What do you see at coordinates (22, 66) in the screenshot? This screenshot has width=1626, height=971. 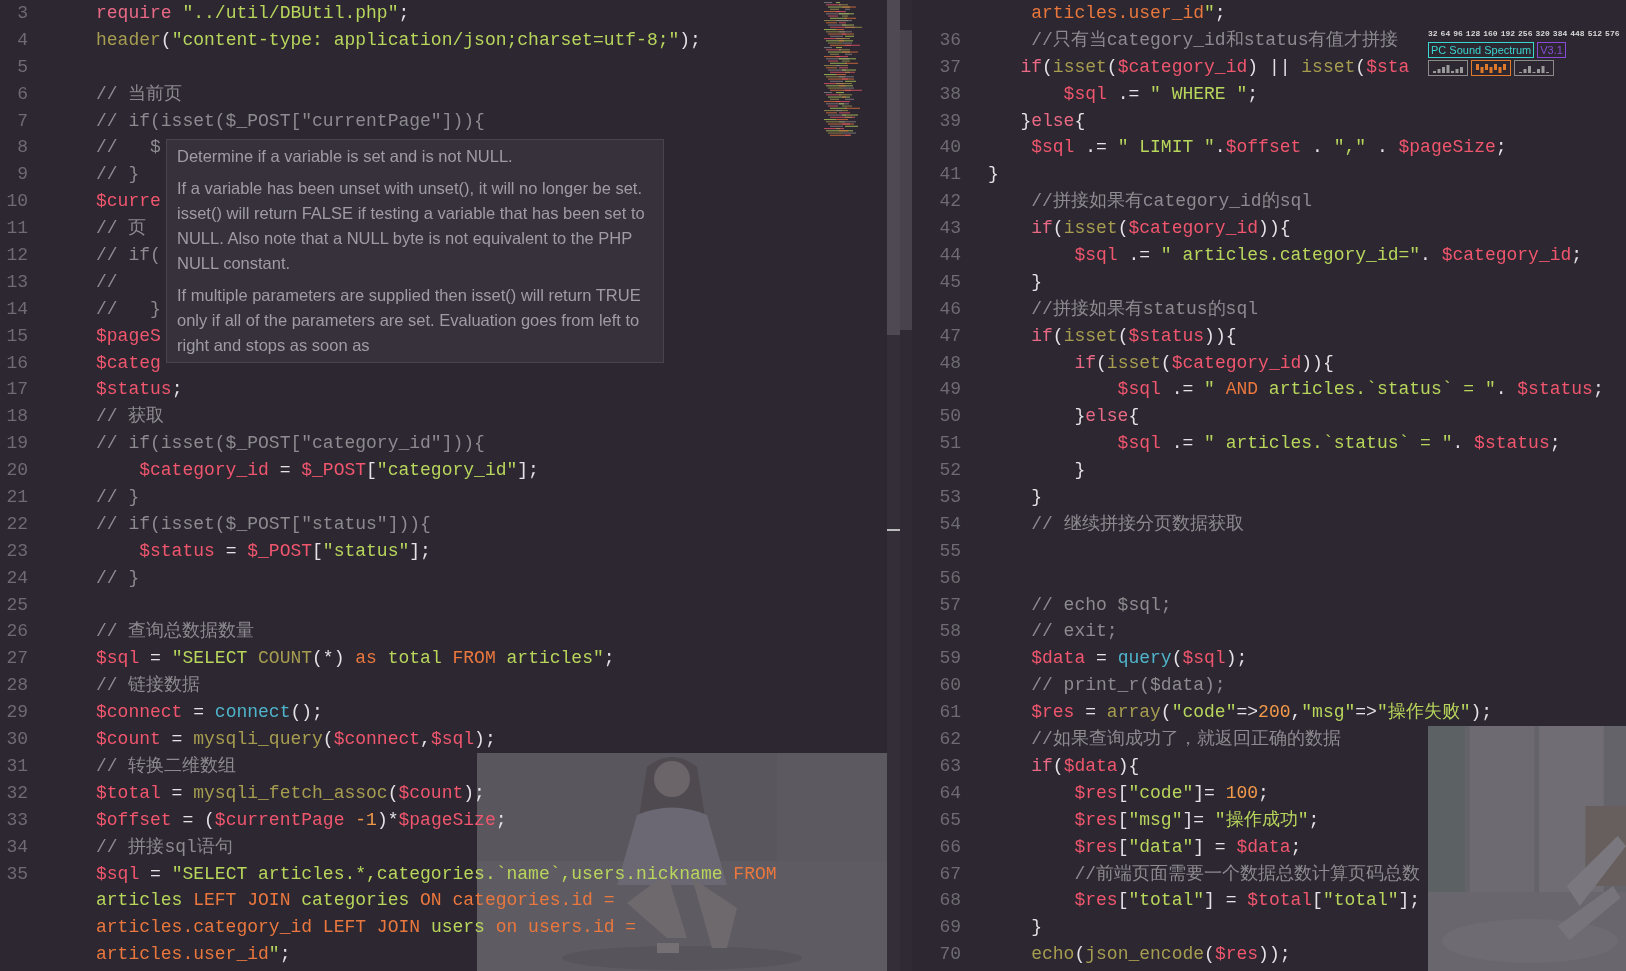 I see `line-number: 5` at bounding box center [22, 66].